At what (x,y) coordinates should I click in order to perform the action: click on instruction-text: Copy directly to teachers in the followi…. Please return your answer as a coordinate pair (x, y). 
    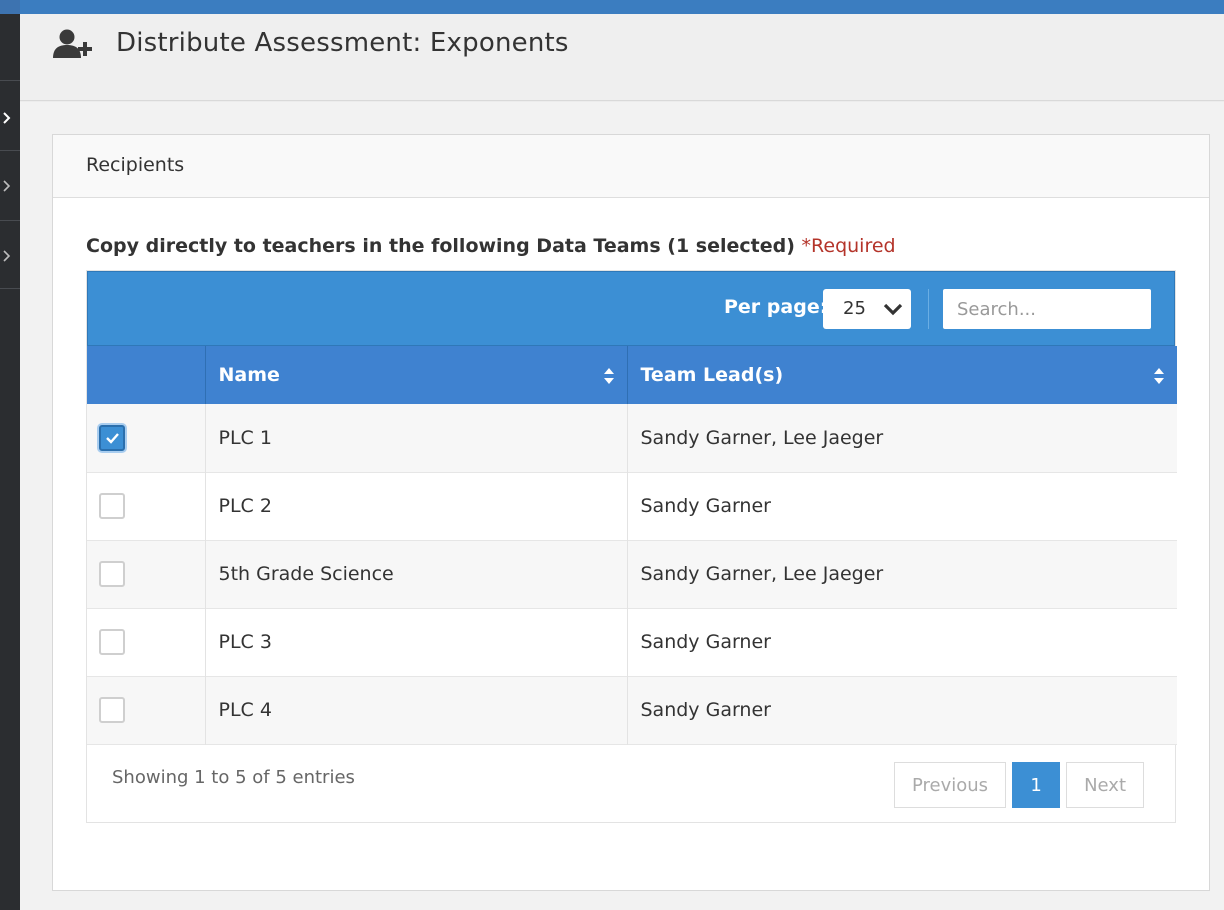
    Looking at the image, I should click on (491, 246).